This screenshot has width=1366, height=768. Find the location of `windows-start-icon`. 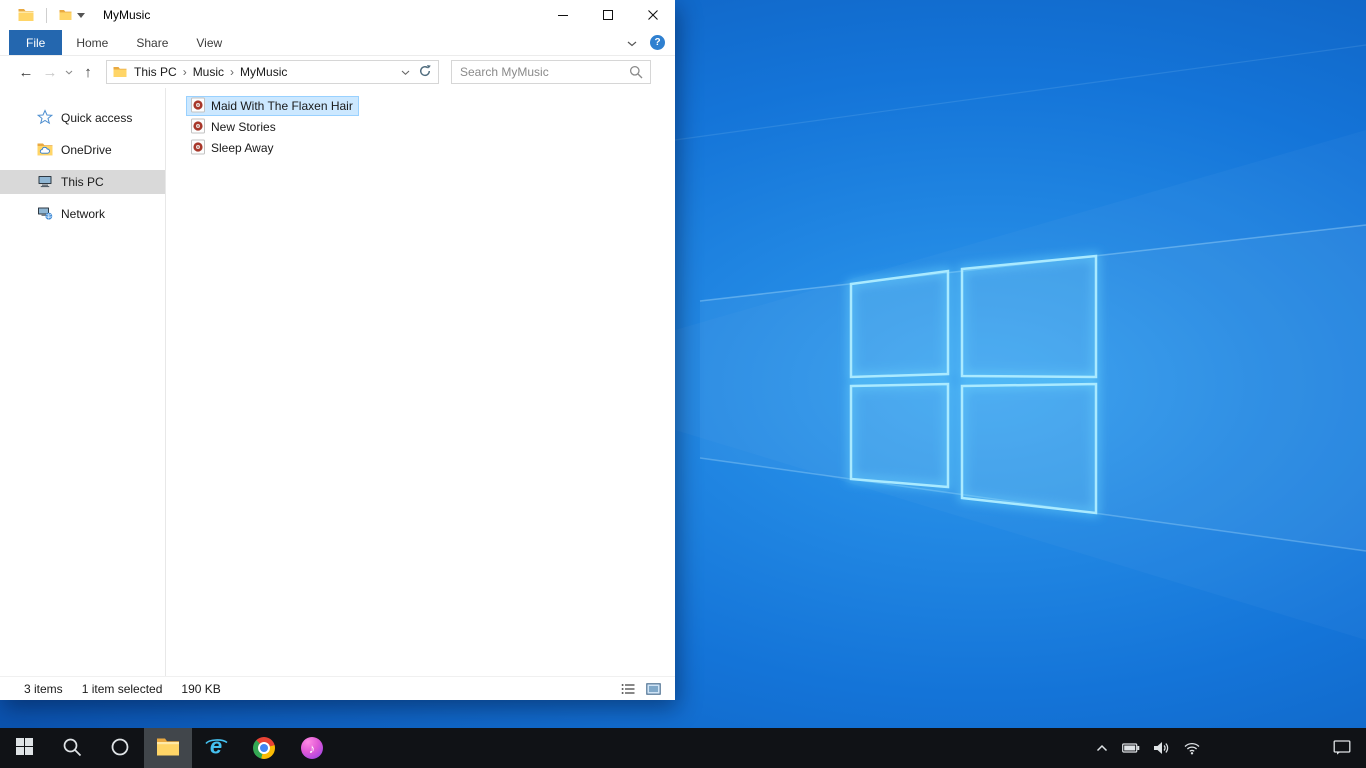

windows-start-icon is located at coordinates (24, 748).